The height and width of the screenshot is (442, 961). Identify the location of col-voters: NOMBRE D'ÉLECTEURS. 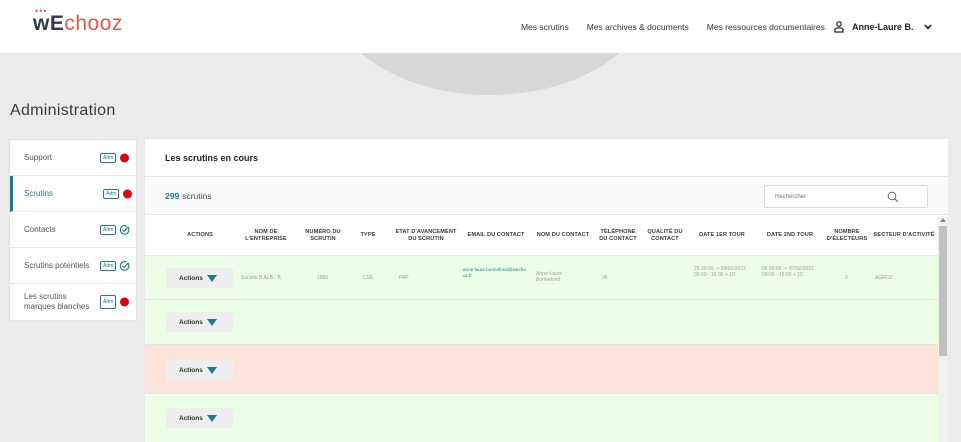
(847, 235).